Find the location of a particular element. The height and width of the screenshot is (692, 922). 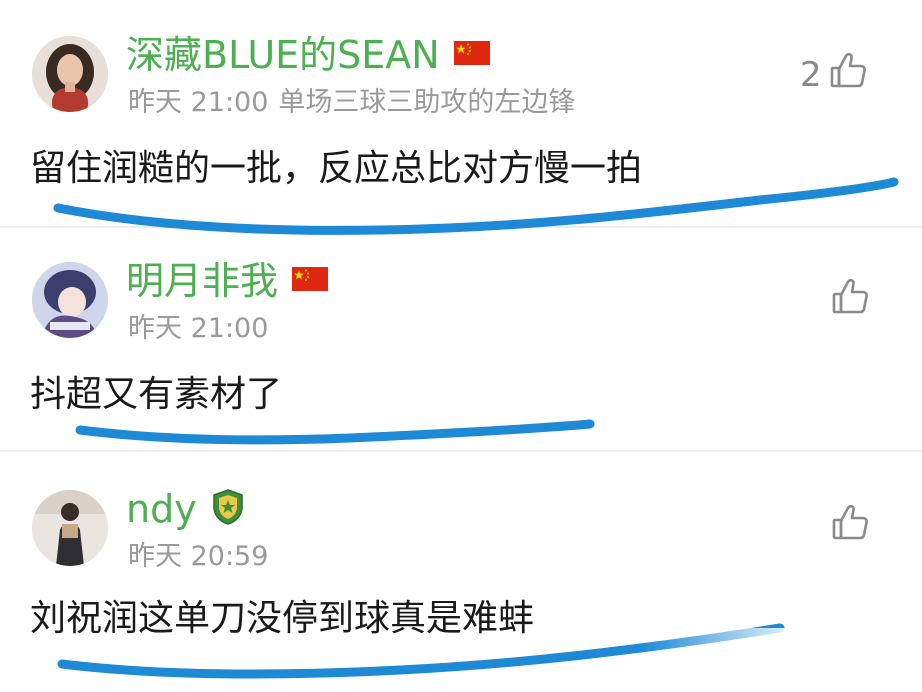

watermark-fade is located at coordinates (781, 660).